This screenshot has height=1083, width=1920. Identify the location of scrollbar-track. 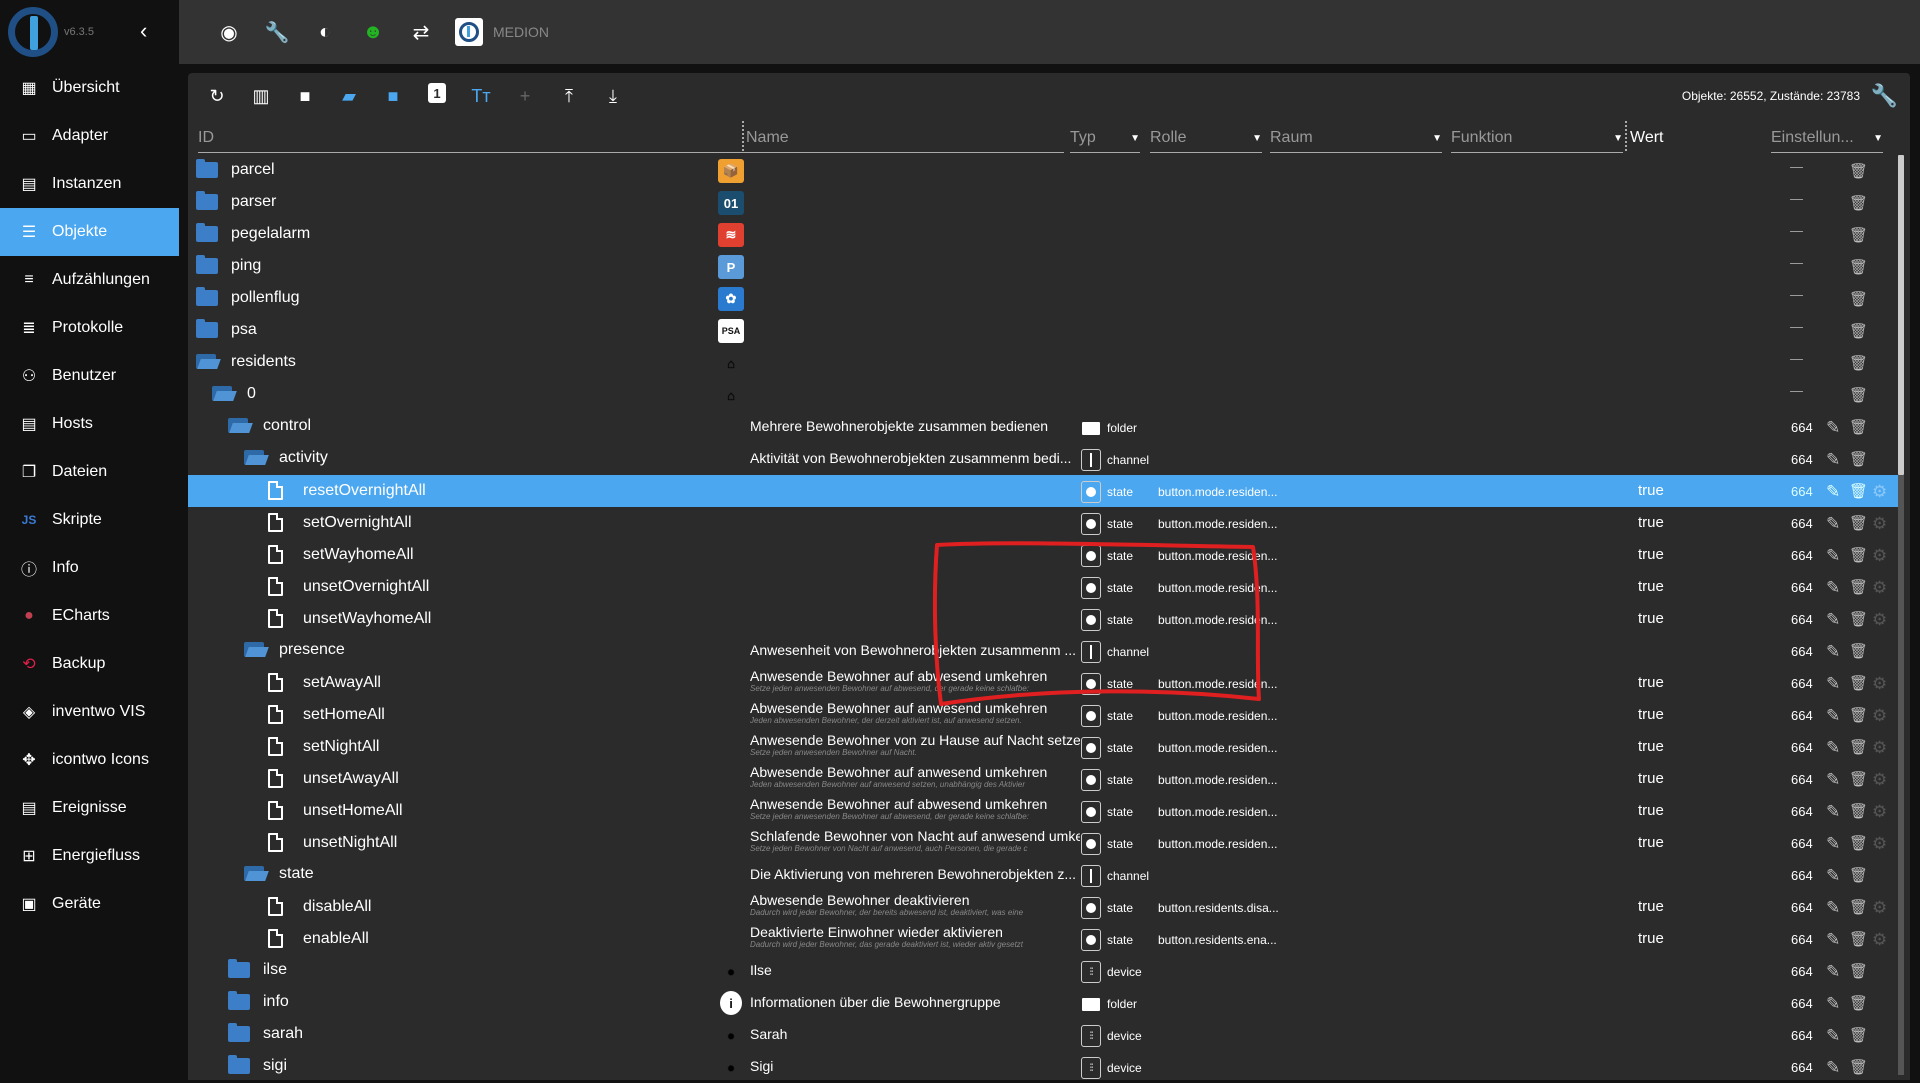
(1901, 775).